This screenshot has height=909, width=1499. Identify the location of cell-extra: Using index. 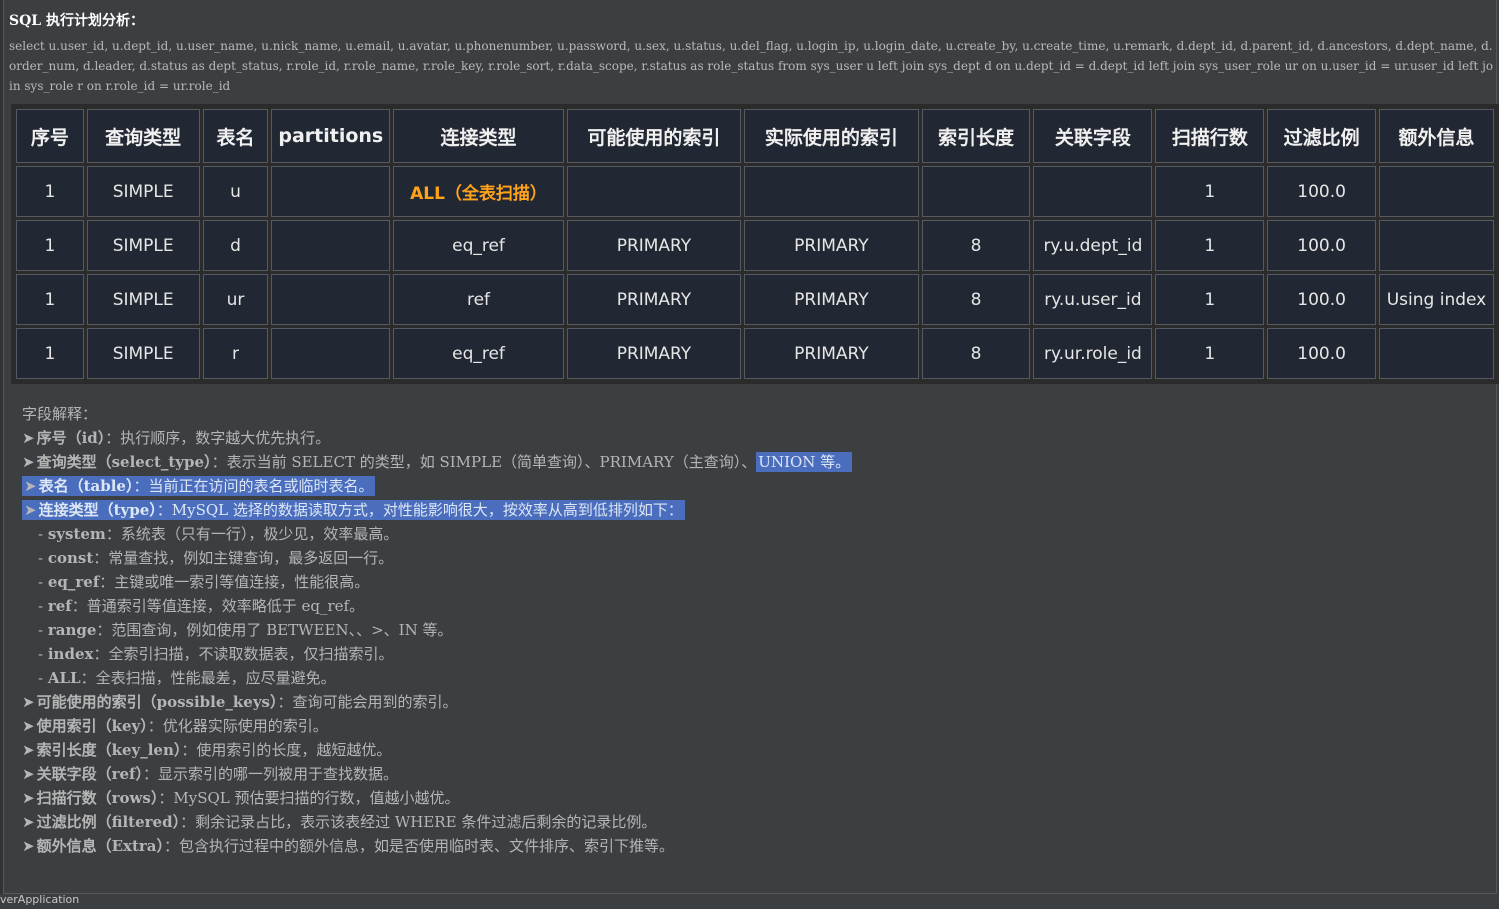
(1436, 299).